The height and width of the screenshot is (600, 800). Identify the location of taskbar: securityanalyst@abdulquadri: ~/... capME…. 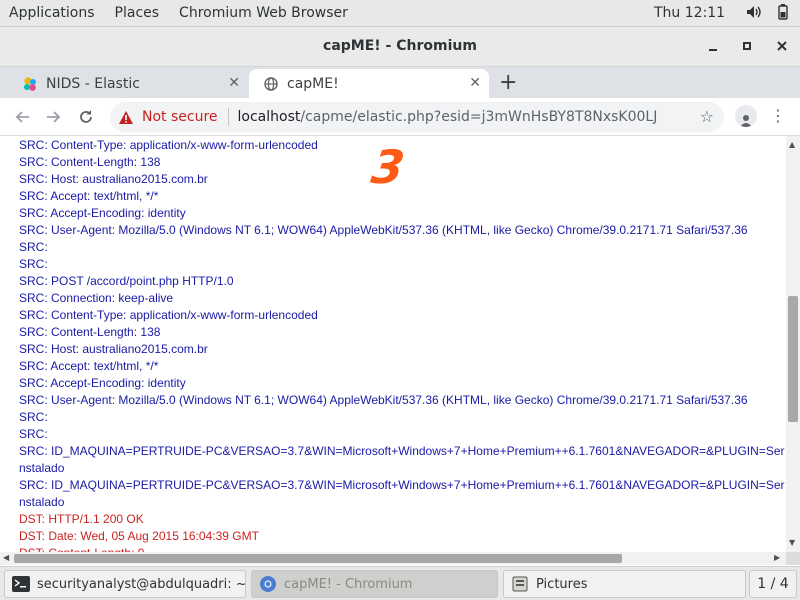
(400, 583).